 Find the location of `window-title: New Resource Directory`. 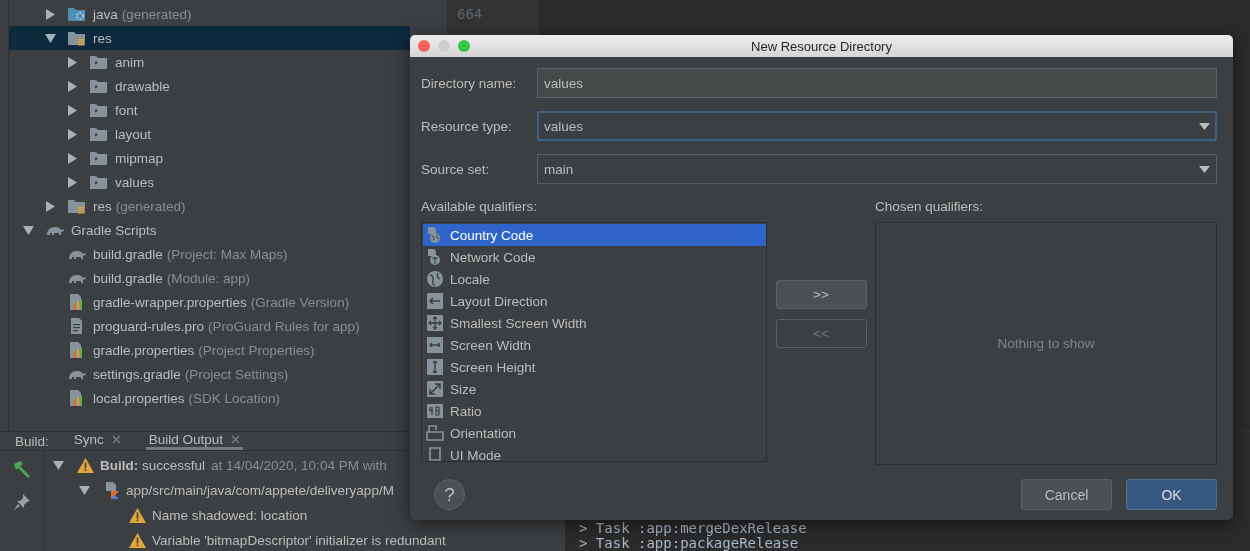

window-title: New Resource Directory is located at coordinates (821, 46).